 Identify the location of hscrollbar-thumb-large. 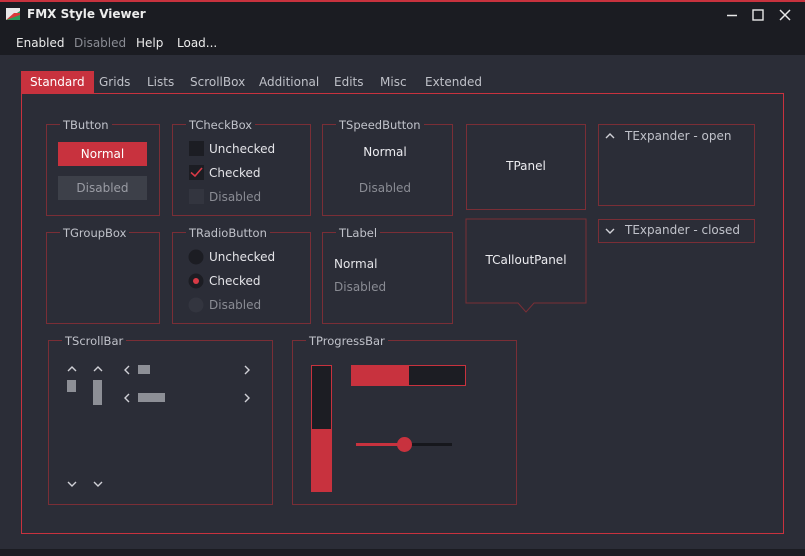
(151, 397).